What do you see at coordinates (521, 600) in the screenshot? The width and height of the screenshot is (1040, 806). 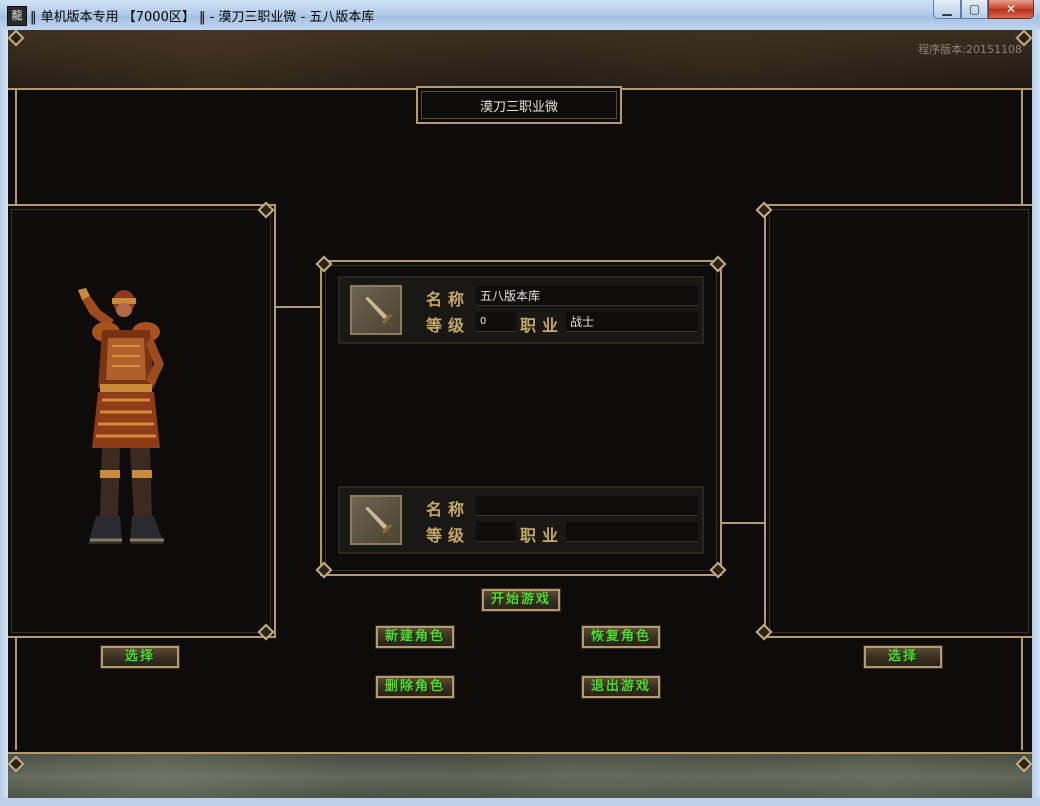 I see `start-game-button: 开始游戏` at bounding box center [521, 600].